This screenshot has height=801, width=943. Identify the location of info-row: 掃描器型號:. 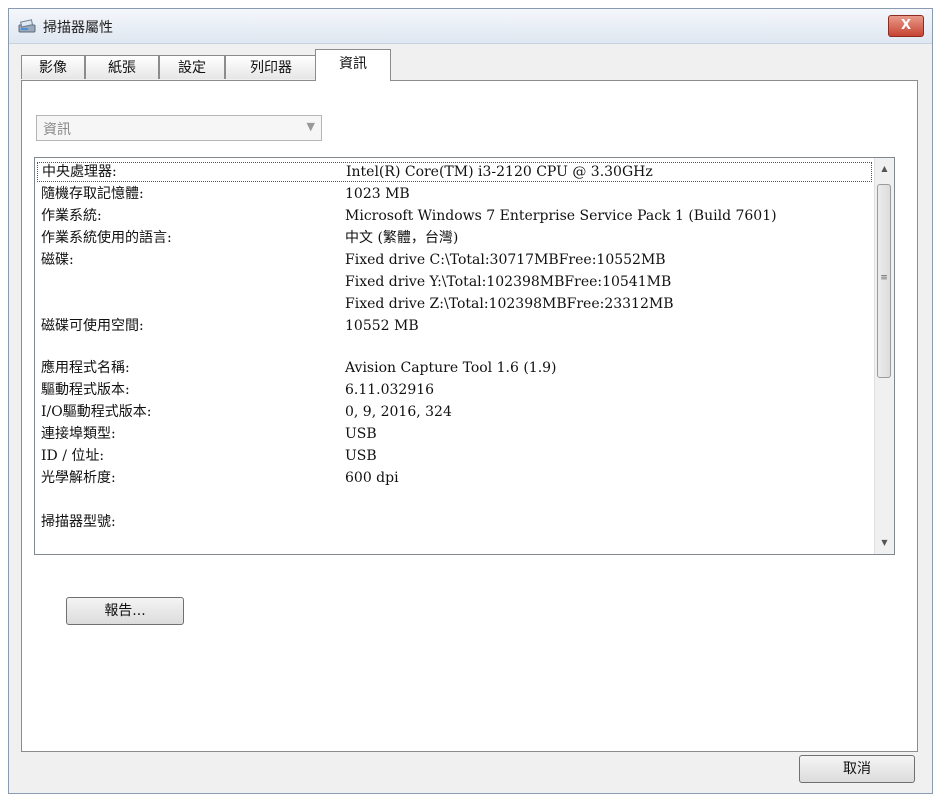
(454, 522).